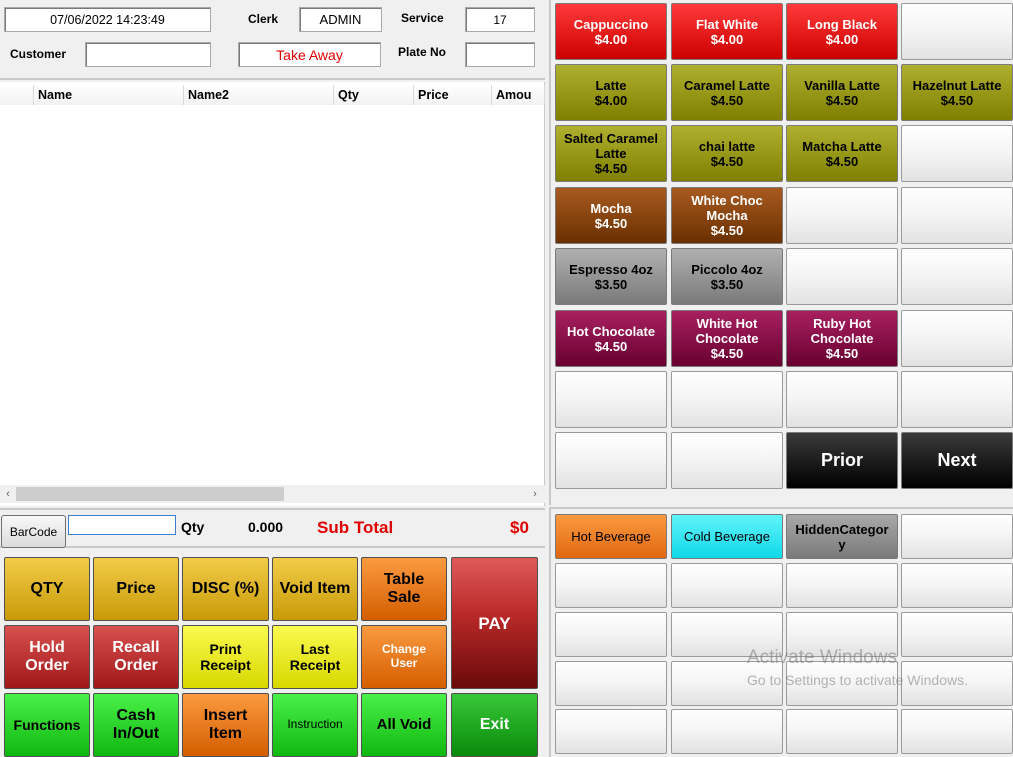 The height and width of the screenshot is (757, 1013). I want to click on barcode-button: BarCode, so click(33, 531).